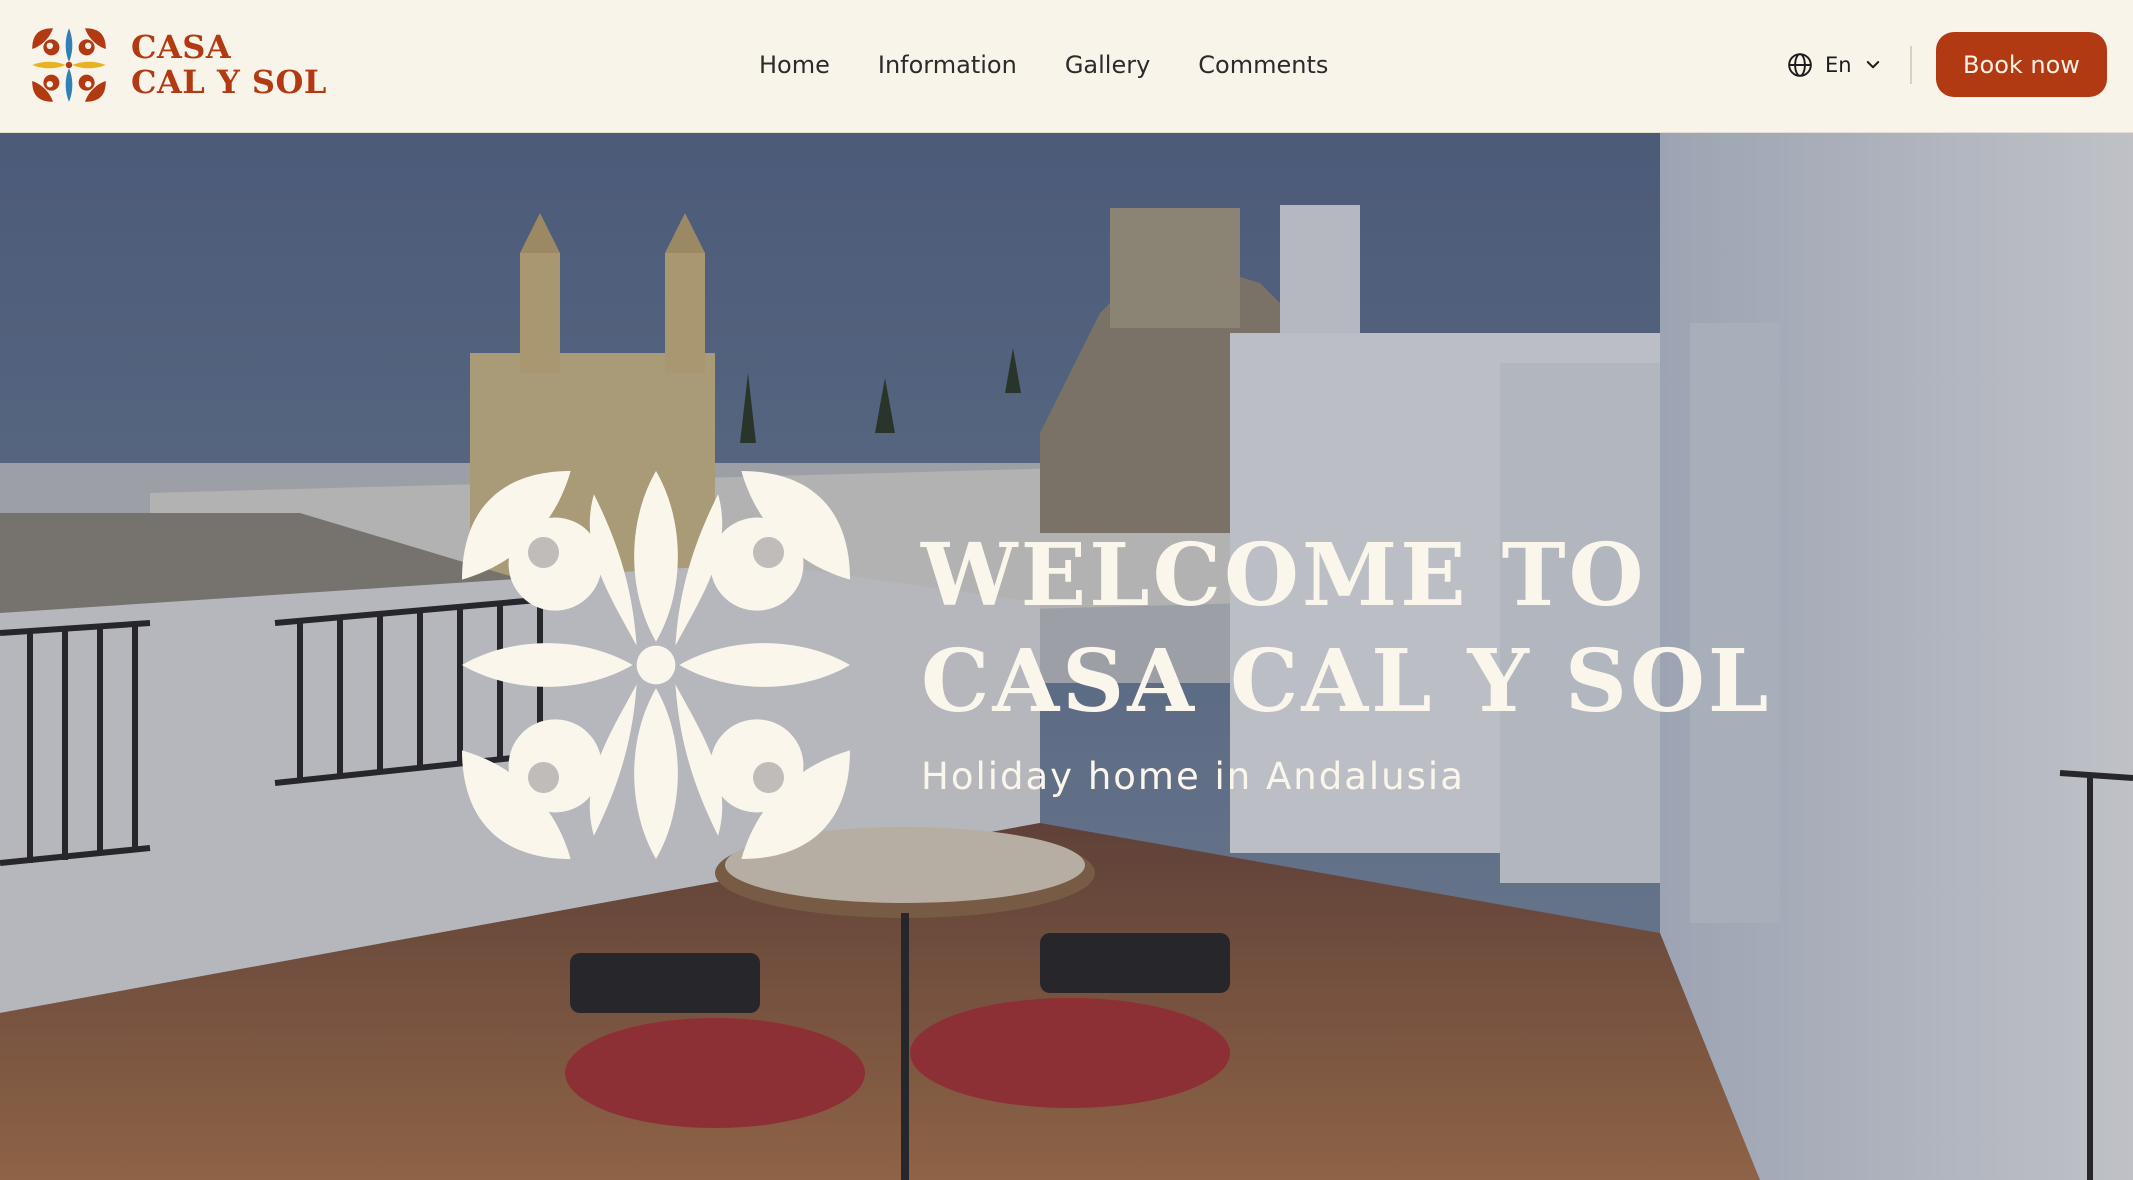  Describe the element at coordinates (1911, 65) in the screenshot. I see `header-divider` at that location.